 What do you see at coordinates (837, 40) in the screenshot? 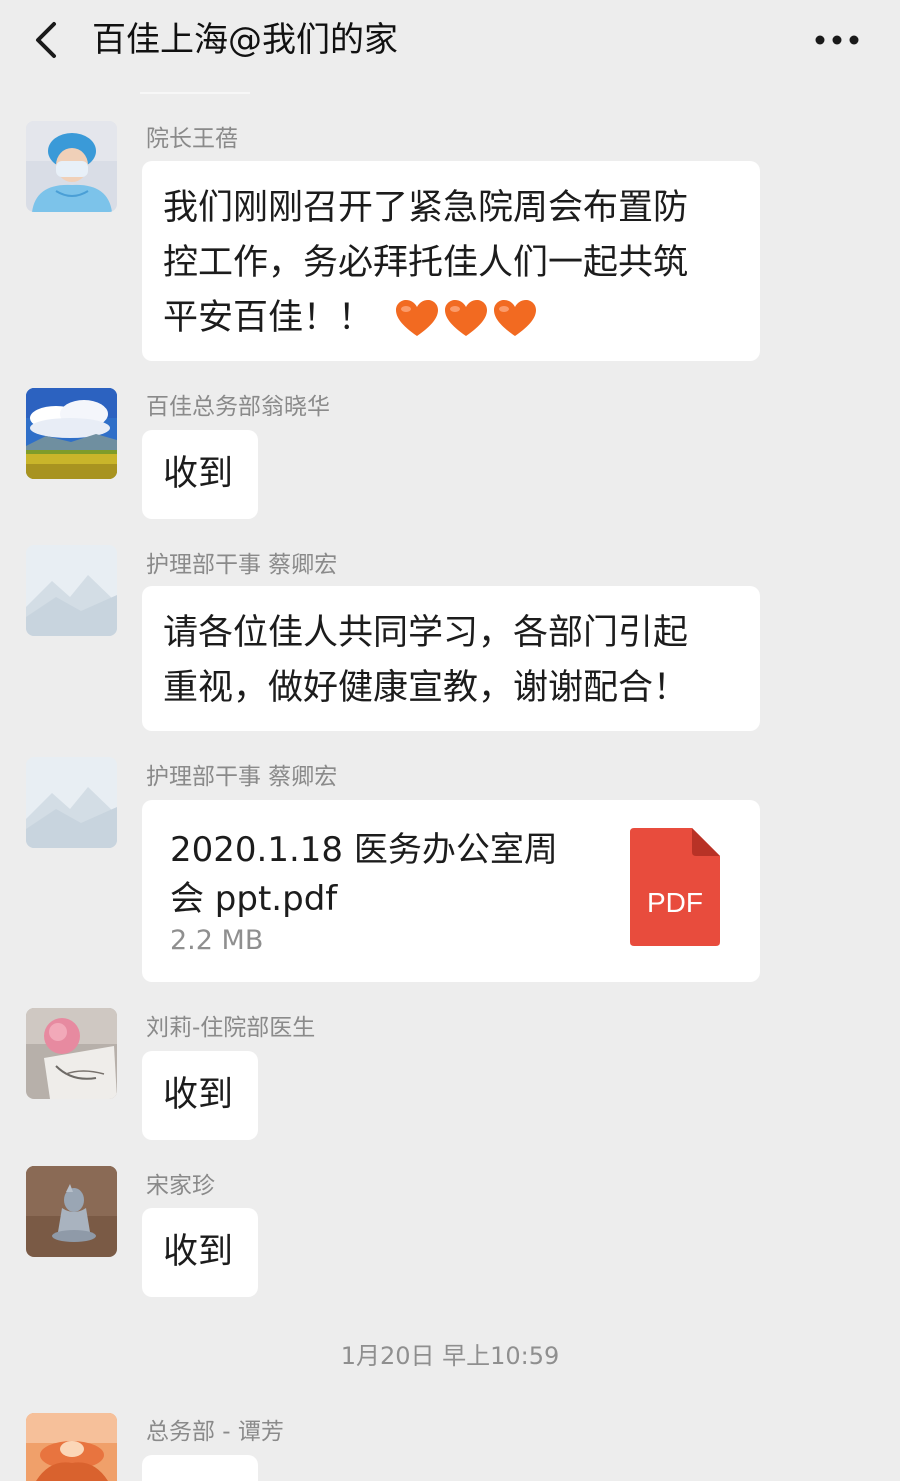
I see `more-dots-icon` at bounding box center [837, 40].